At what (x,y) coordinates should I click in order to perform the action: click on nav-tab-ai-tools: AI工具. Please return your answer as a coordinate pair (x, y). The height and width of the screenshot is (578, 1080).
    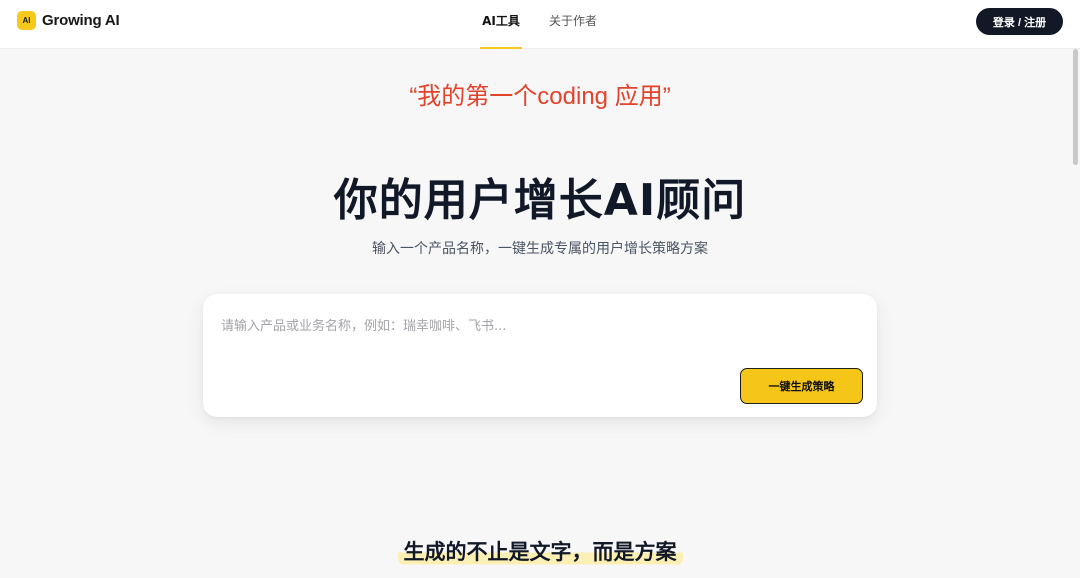
    Looking at the image, I should click on (501, 24).